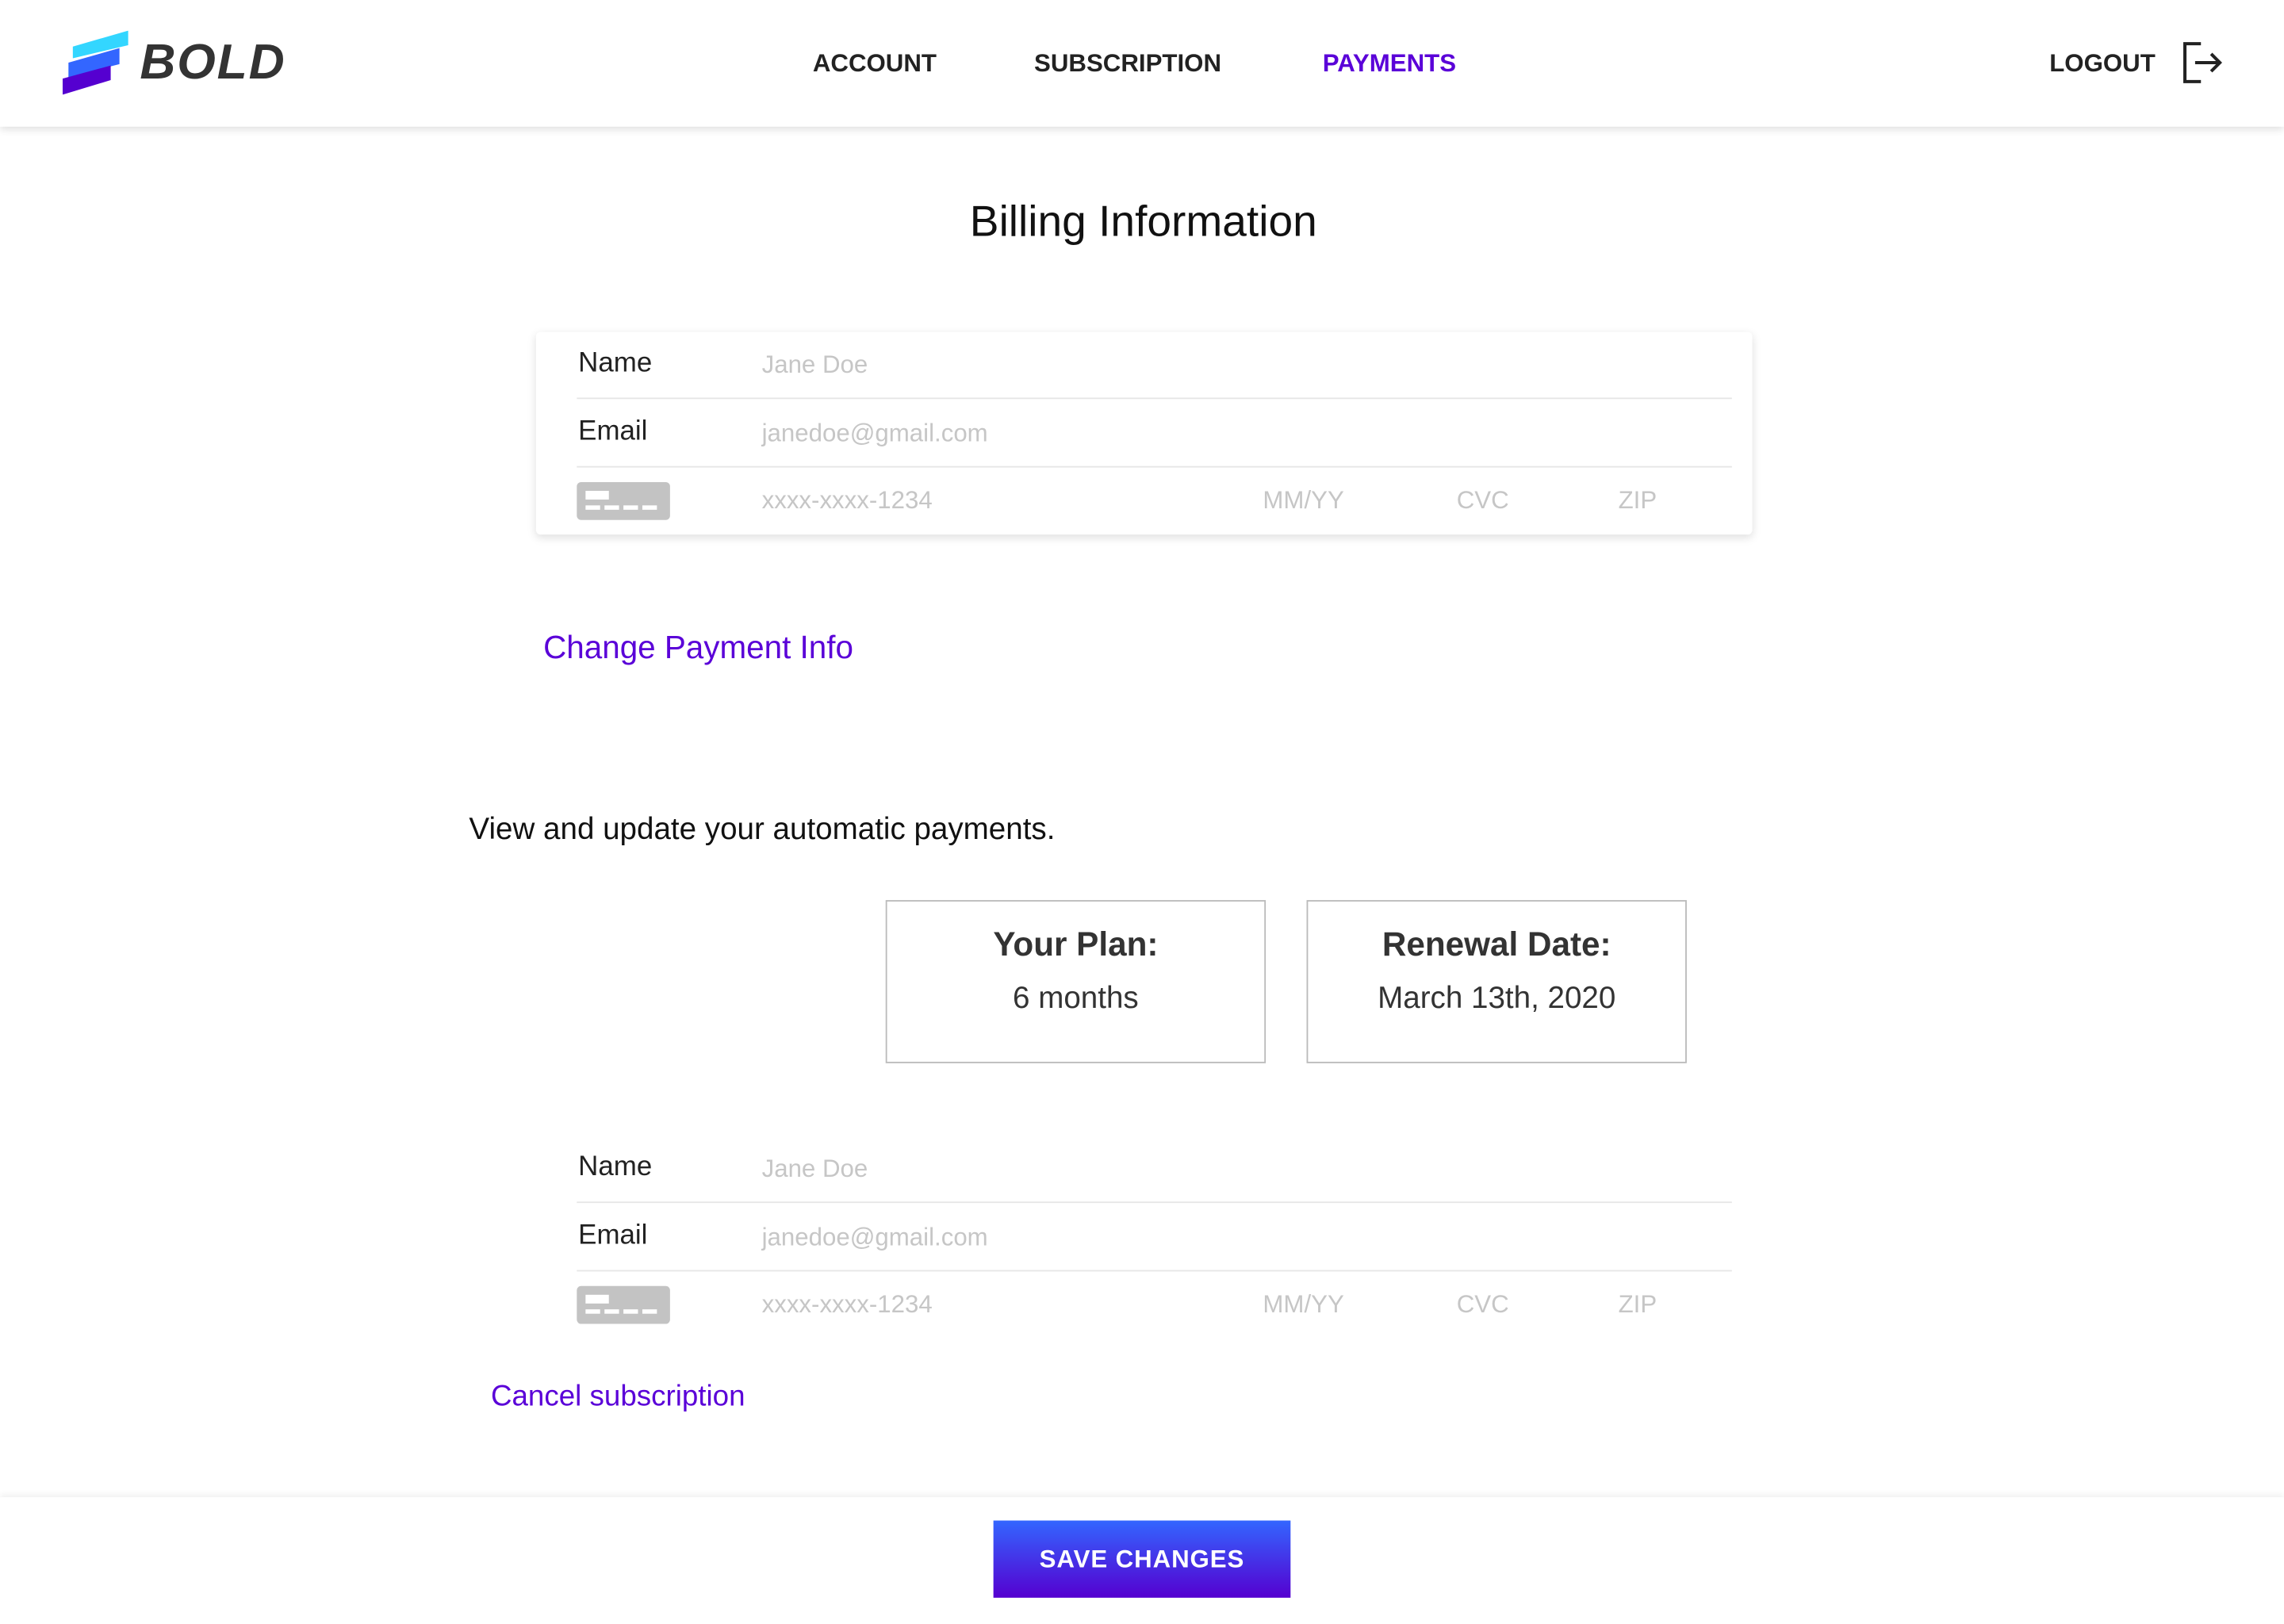  I want to click on page-title: Billing Information, so click(1143, 222).